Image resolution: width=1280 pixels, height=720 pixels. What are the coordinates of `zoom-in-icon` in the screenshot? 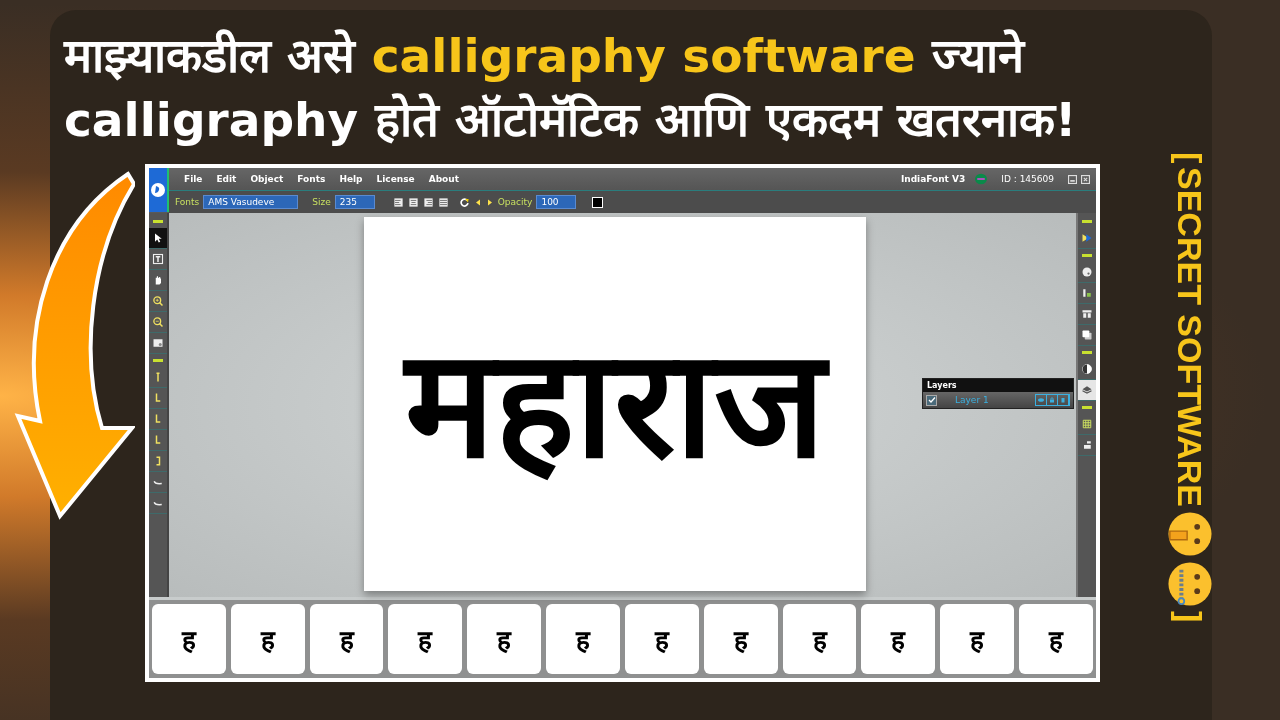 It's located at (158, 301).